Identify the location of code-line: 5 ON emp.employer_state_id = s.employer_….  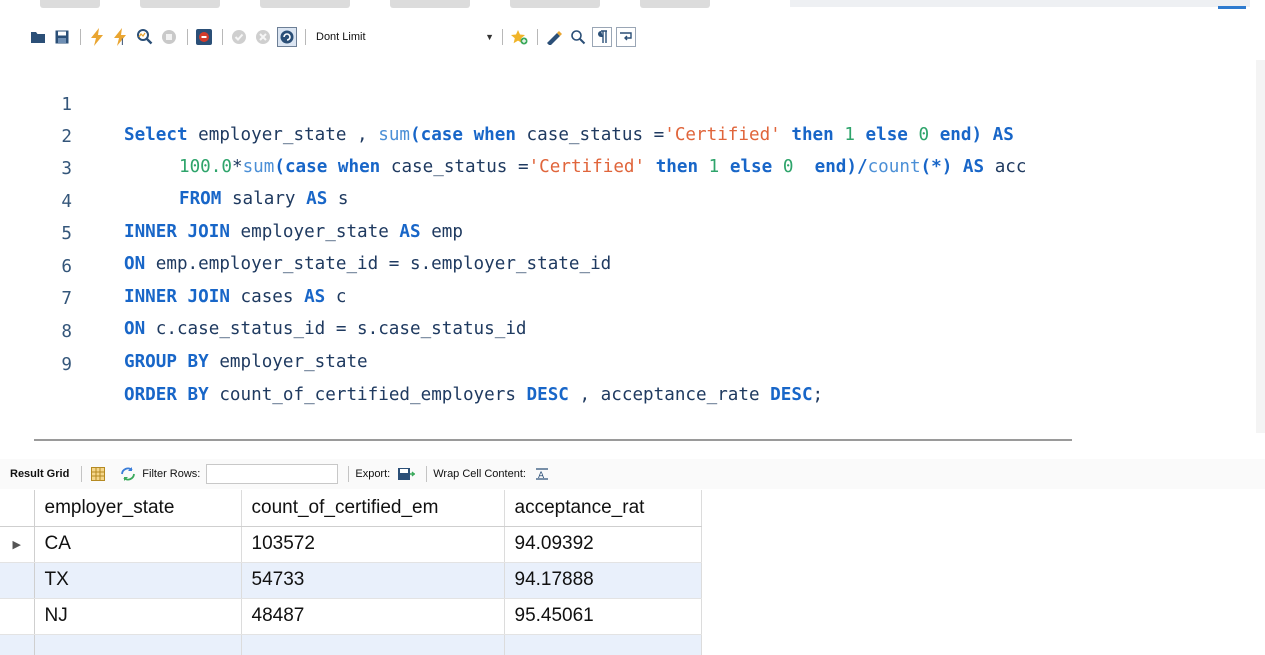
(632, 231).